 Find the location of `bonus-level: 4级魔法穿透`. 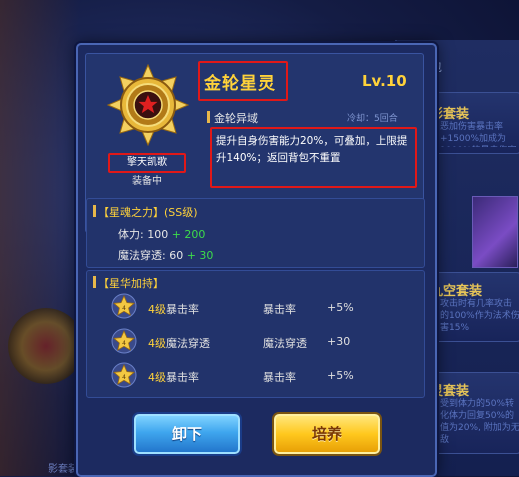

bonus-level: 4级魔法穿透 is located at coordinates (179, 343).